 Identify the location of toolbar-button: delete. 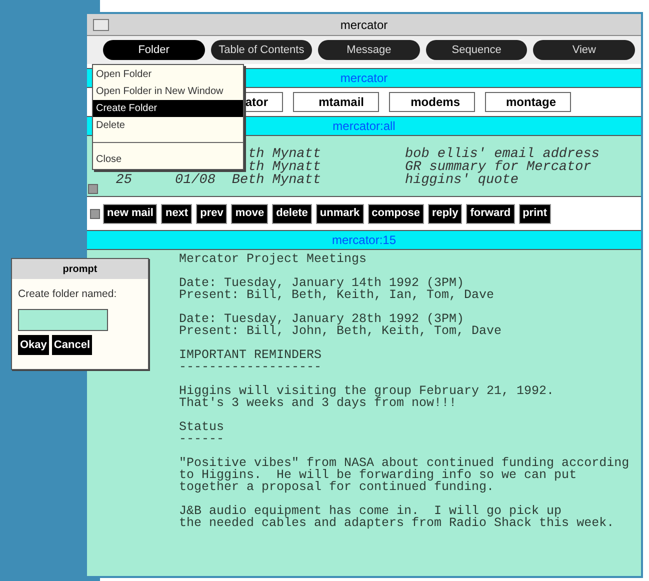
(292, 214).